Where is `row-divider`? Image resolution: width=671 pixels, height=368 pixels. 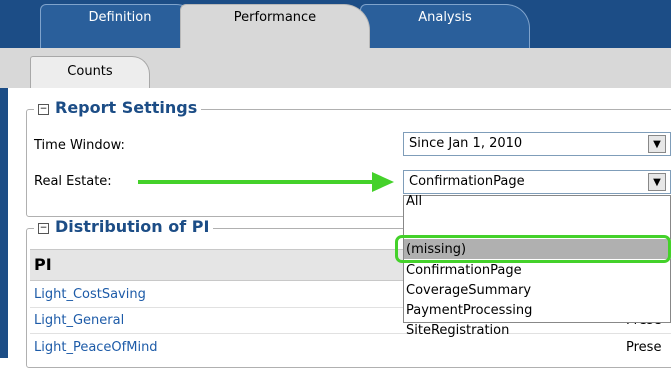 row-divider is located at coordinates (350, 333).